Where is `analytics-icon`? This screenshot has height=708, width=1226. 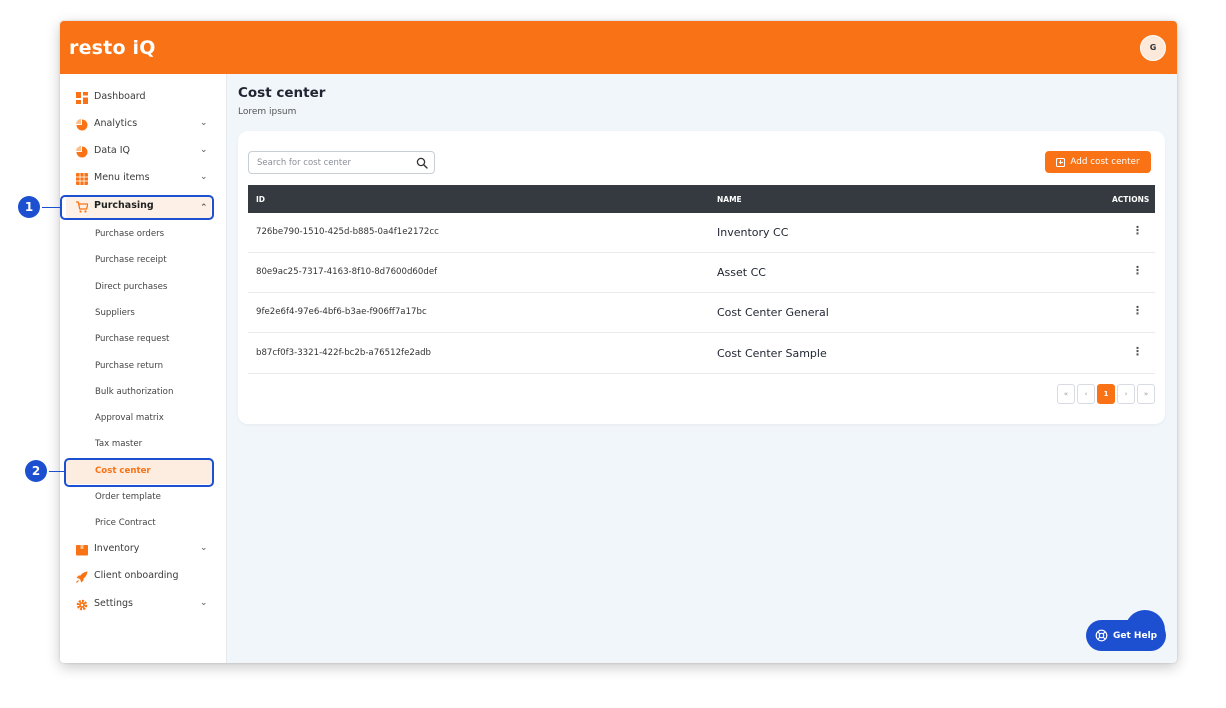 analytics-icon is located at coordinates (82, 125).